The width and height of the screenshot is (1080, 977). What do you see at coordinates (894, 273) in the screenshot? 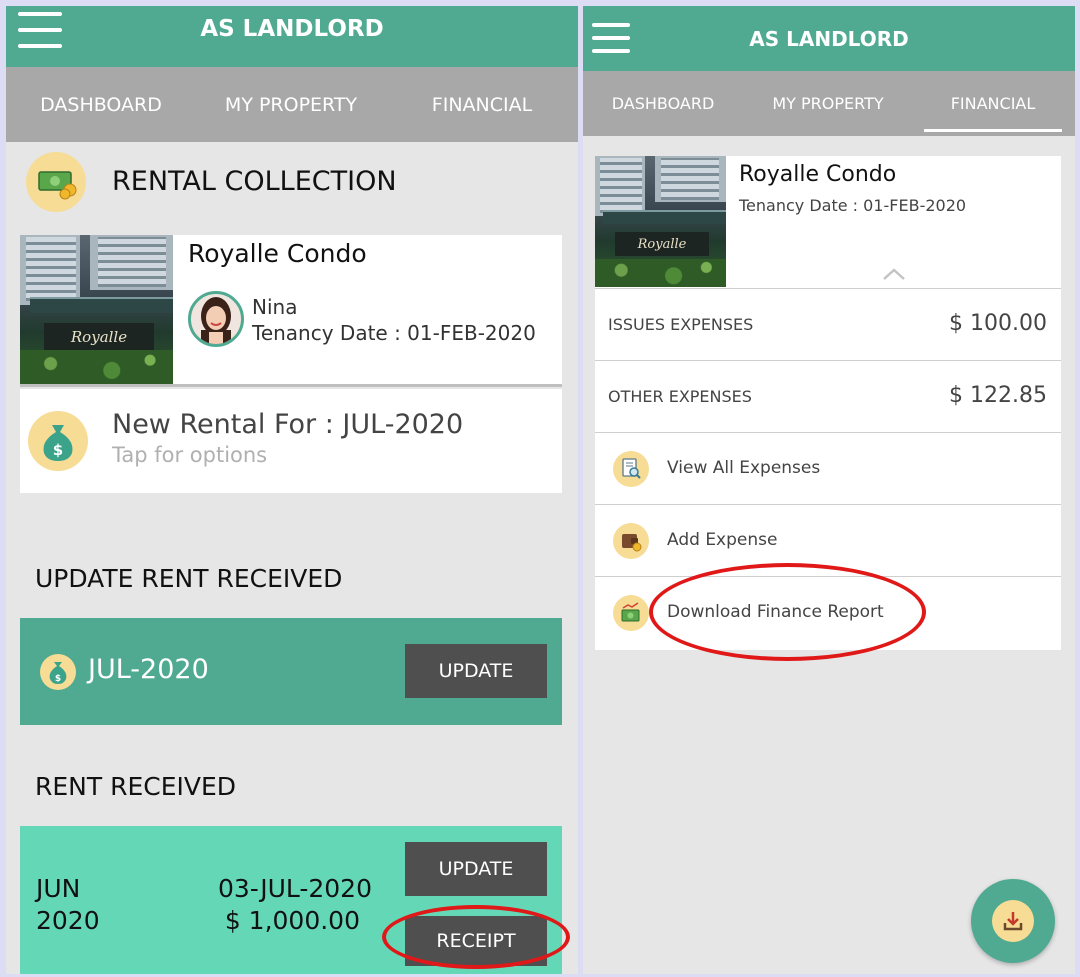
I see `chevron-up-icon` at bounding box center [894, 273].